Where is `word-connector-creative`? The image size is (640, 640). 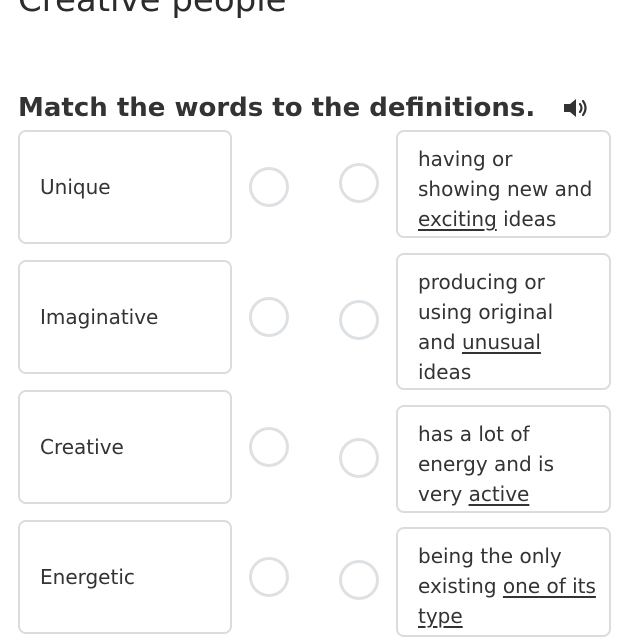 word-connector-creative is located at coordinates (269, 447).